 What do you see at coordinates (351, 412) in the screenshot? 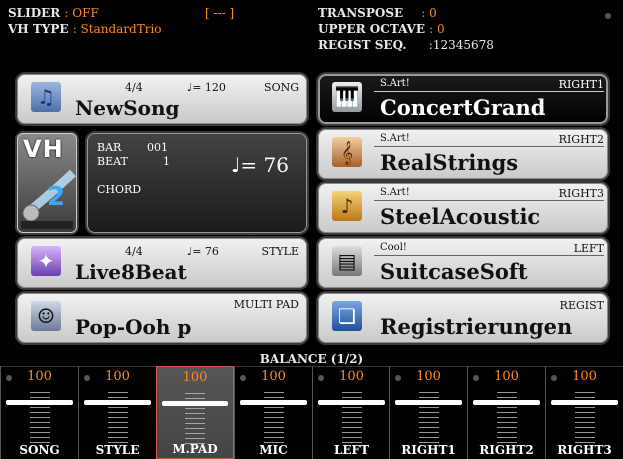
I see `channel-left-strip: 100 LEFT` at bounding box center [351, 412].